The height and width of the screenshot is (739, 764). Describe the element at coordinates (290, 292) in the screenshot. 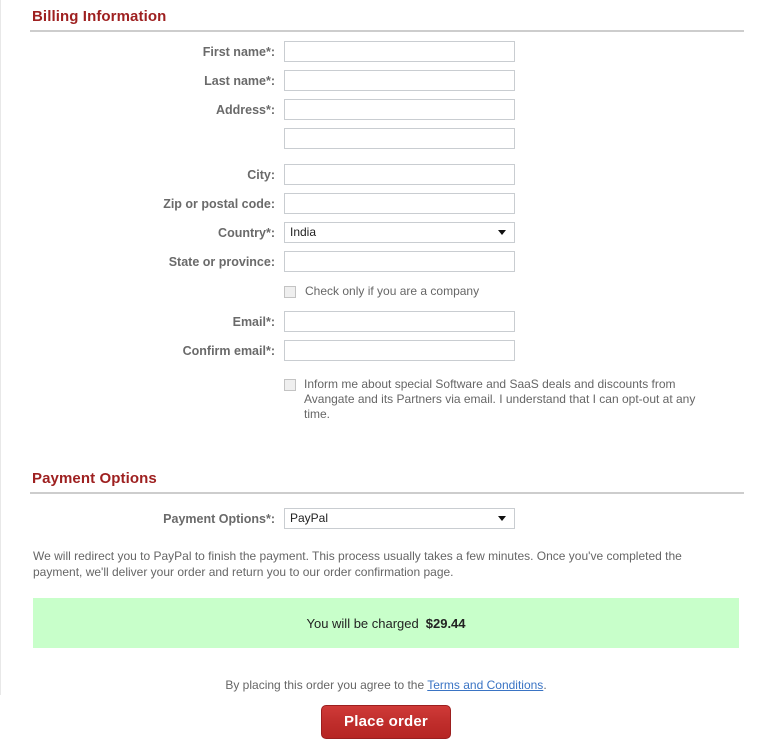

I see `company-checkbox` at that location.